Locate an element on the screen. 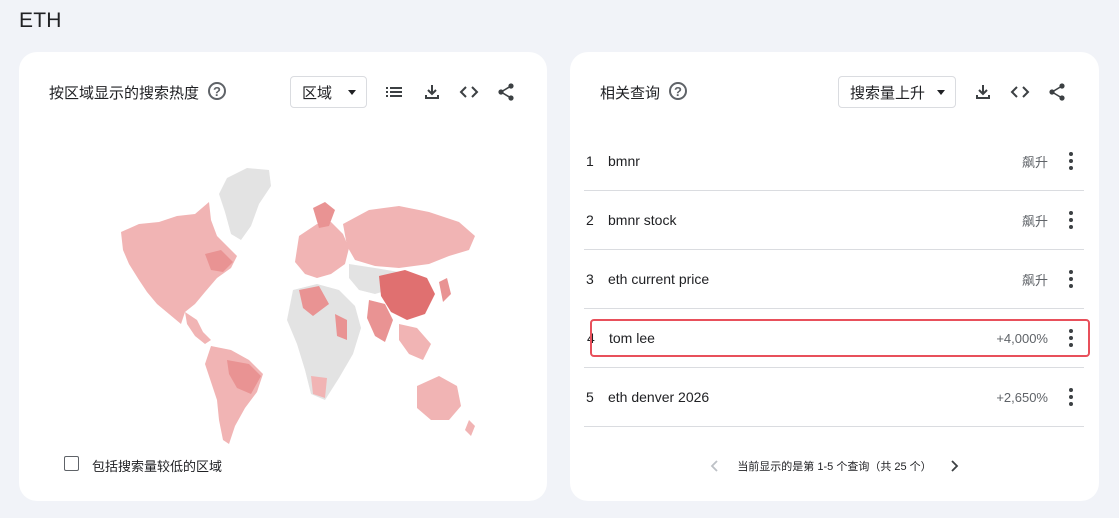  pagination: 当前显示的是第 1-5 个查询（共 25 个） is located at coordinates (834, 466).